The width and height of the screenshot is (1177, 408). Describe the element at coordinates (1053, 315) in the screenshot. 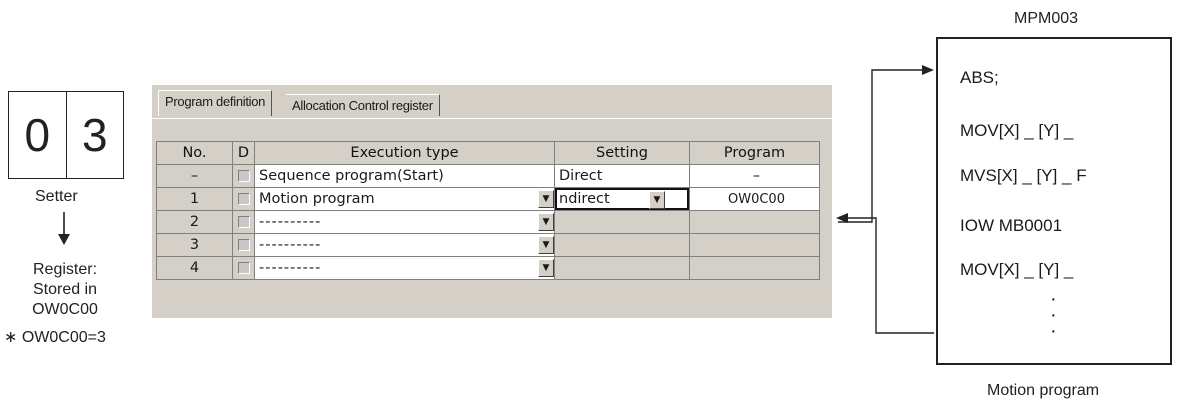

I see `ellipsis-vertical: · · ·` at that location.